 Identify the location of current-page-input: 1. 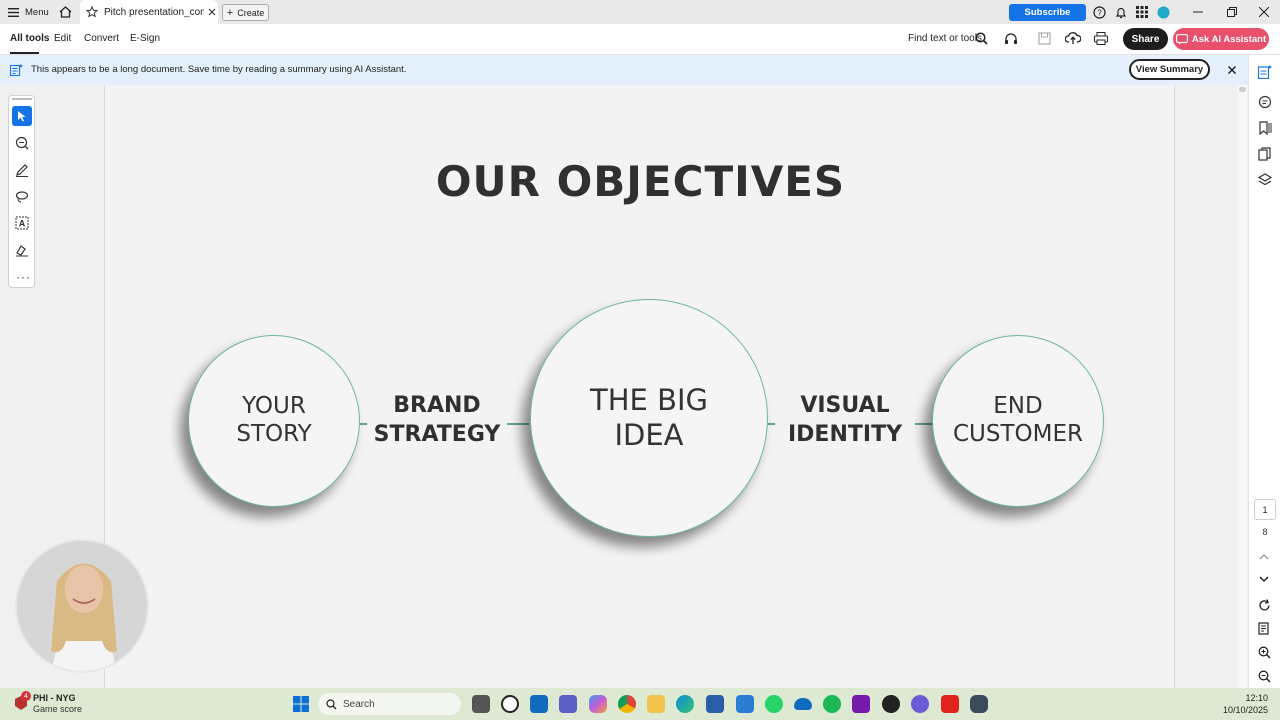
(1265, 509).